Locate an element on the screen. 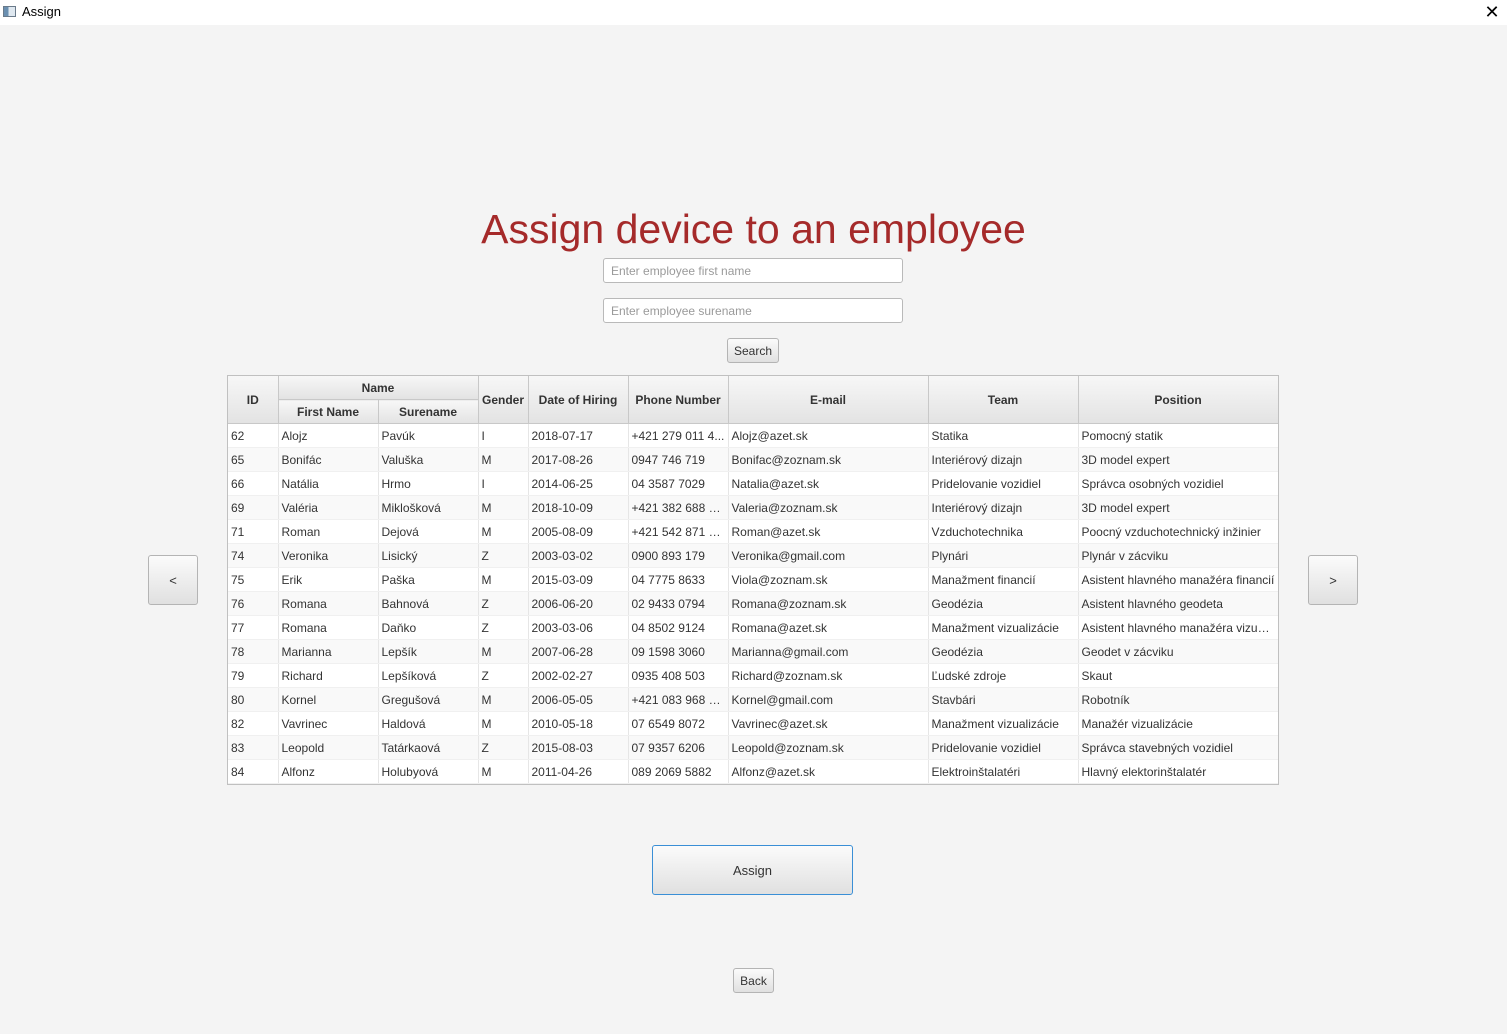 This screenshot has width=1507, height=1034. cell-position: Skaut is located at coordinates (1178, 675).